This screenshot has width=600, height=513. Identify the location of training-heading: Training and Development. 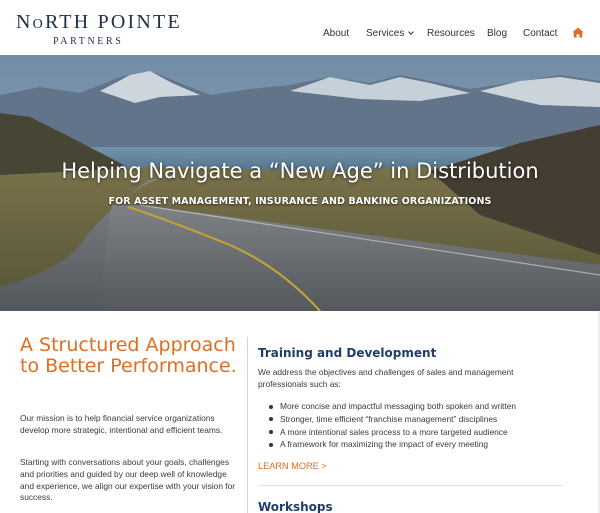
(347, 353).